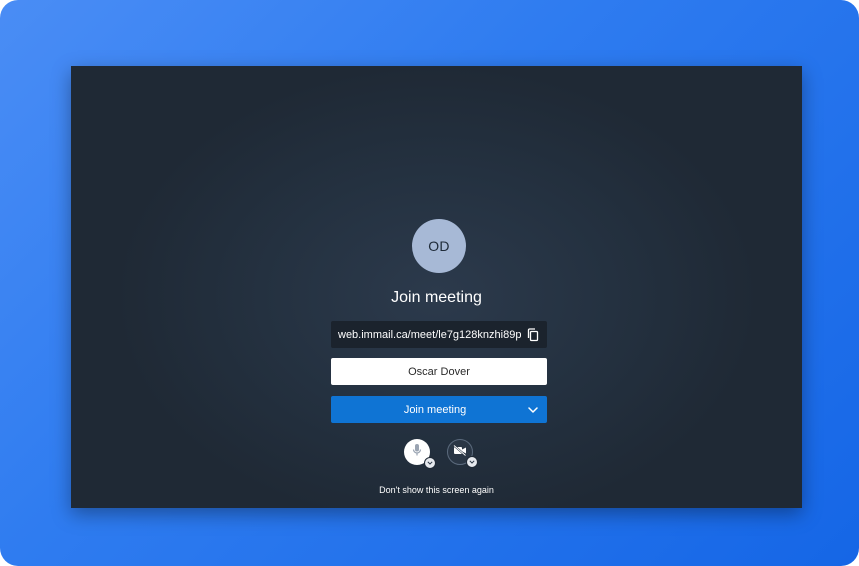  Describe the element at coordinates (417, 452) in the screenshot. I see `microphone-icon` at that location.